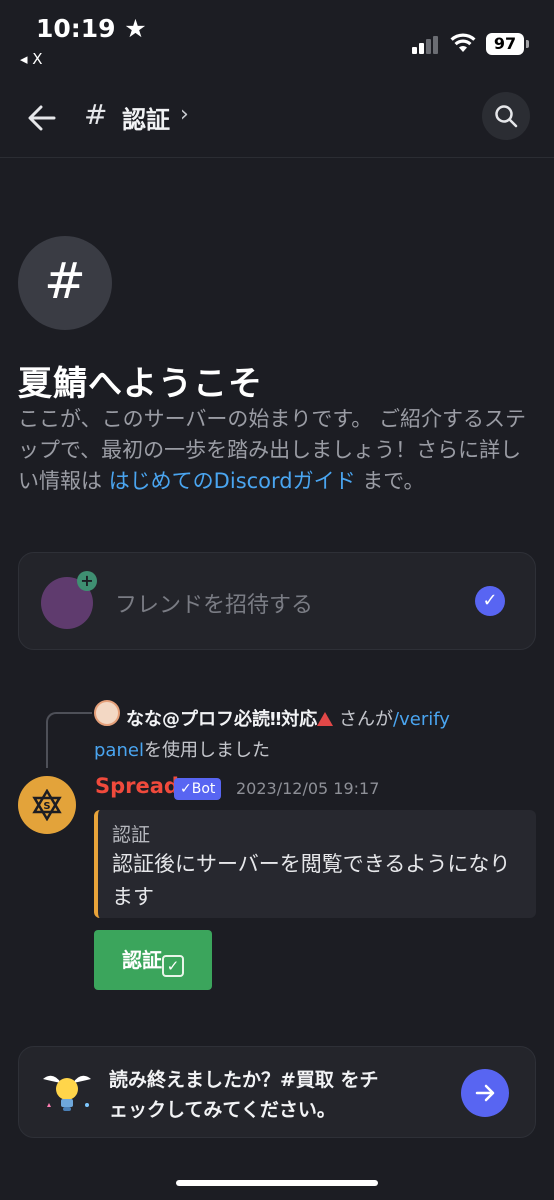  Describe the element at coordinates (91, 28) in the screenshot. I see `status-time: 10:19 ★` at that location.